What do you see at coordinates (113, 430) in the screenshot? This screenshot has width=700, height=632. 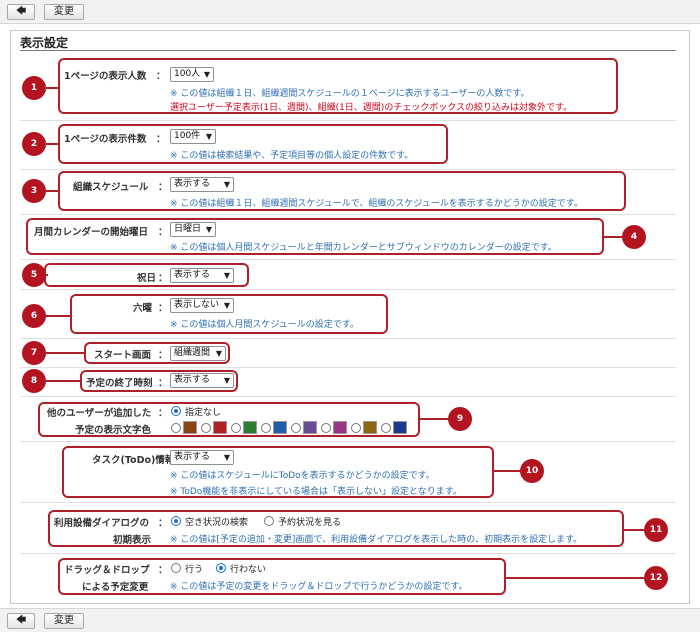 I see `label-other-user-color-2: 予定の表示文字色` at bounding box center [113, 430].